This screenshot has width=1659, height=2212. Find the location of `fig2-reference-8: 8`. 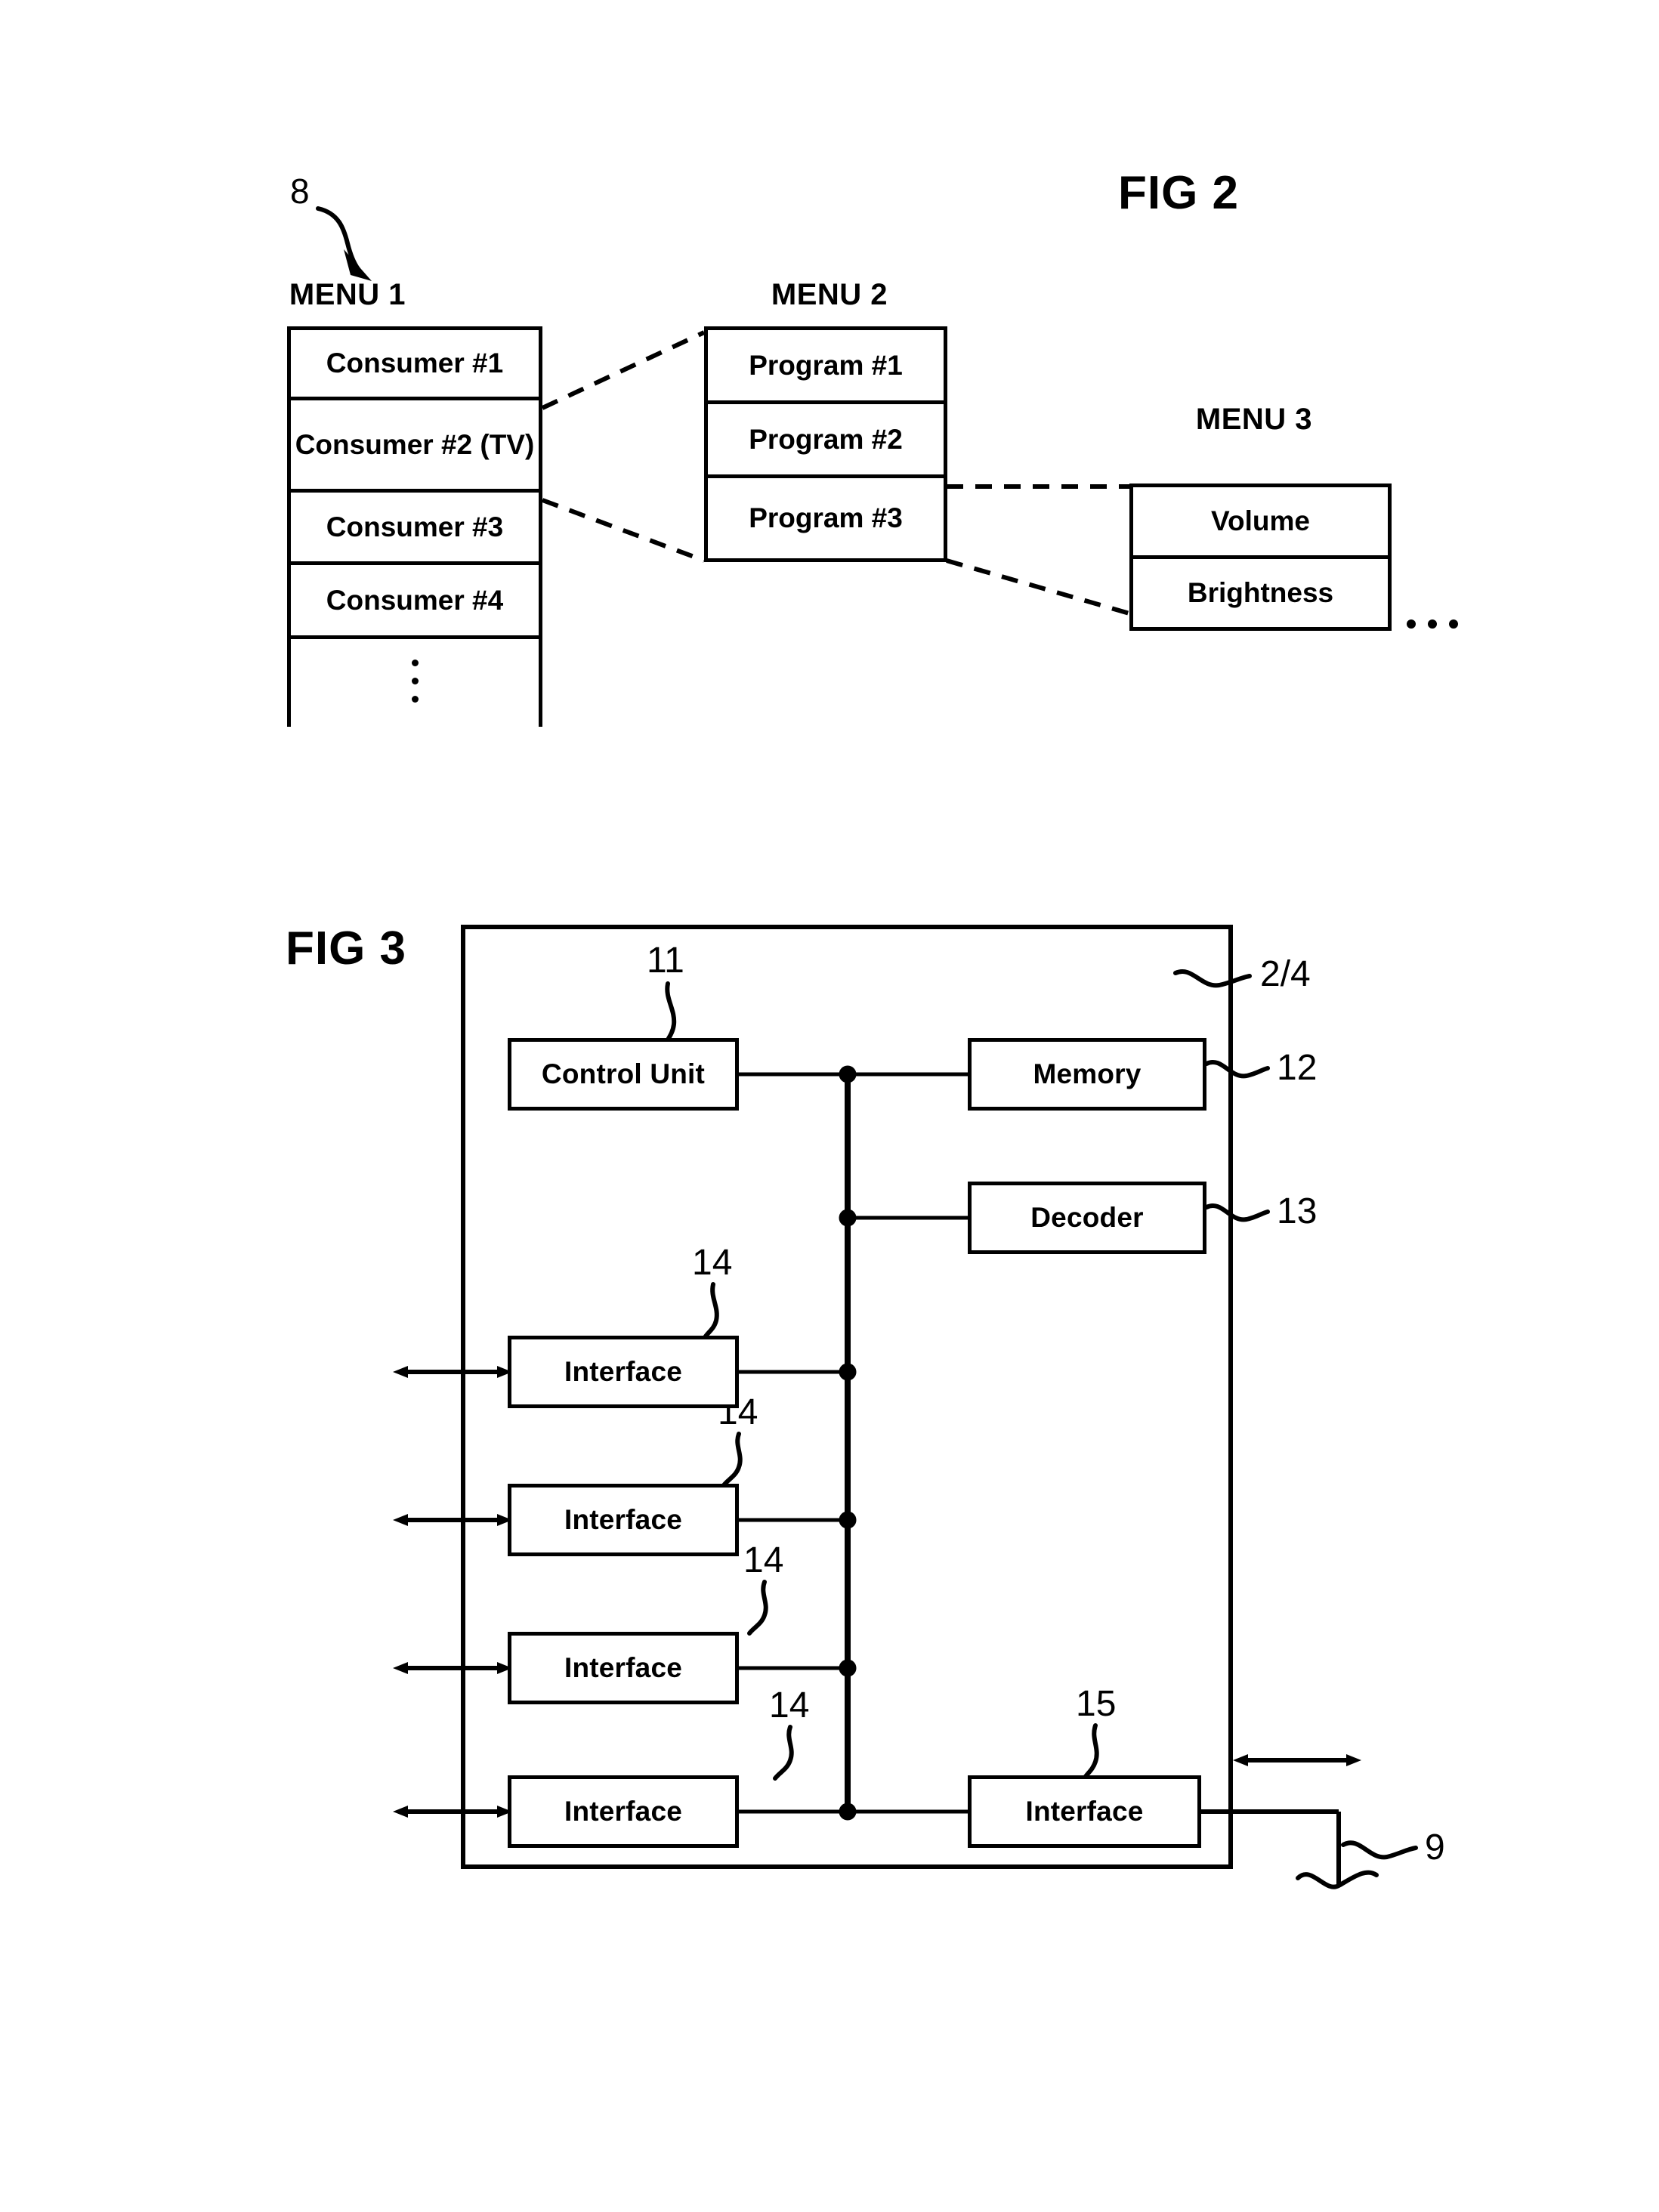

fig2-reference-8: 8 is located at coordinates (300, 191).